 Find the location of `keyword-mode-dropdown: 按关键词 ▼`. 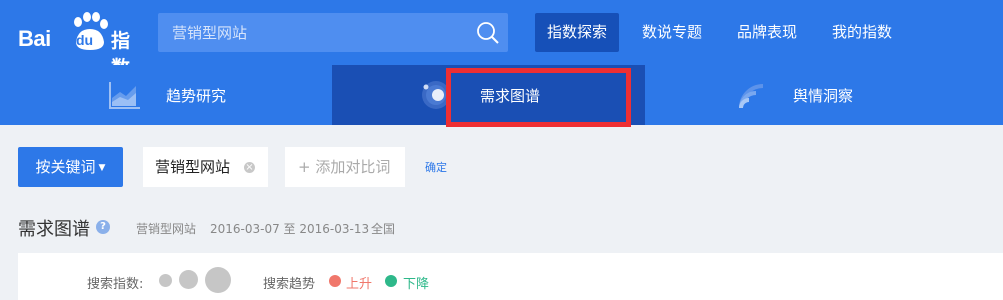

keyword-mode-dropdown: 按关键词 ▼ is located at coordinates (70, 167).